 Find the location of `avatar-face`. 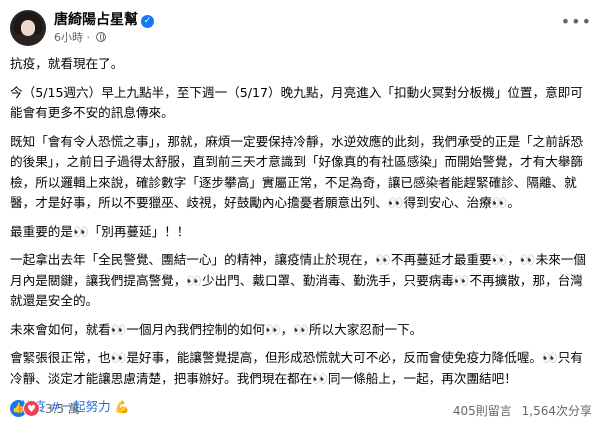

avatar-face is located at coordinates (28, 28).